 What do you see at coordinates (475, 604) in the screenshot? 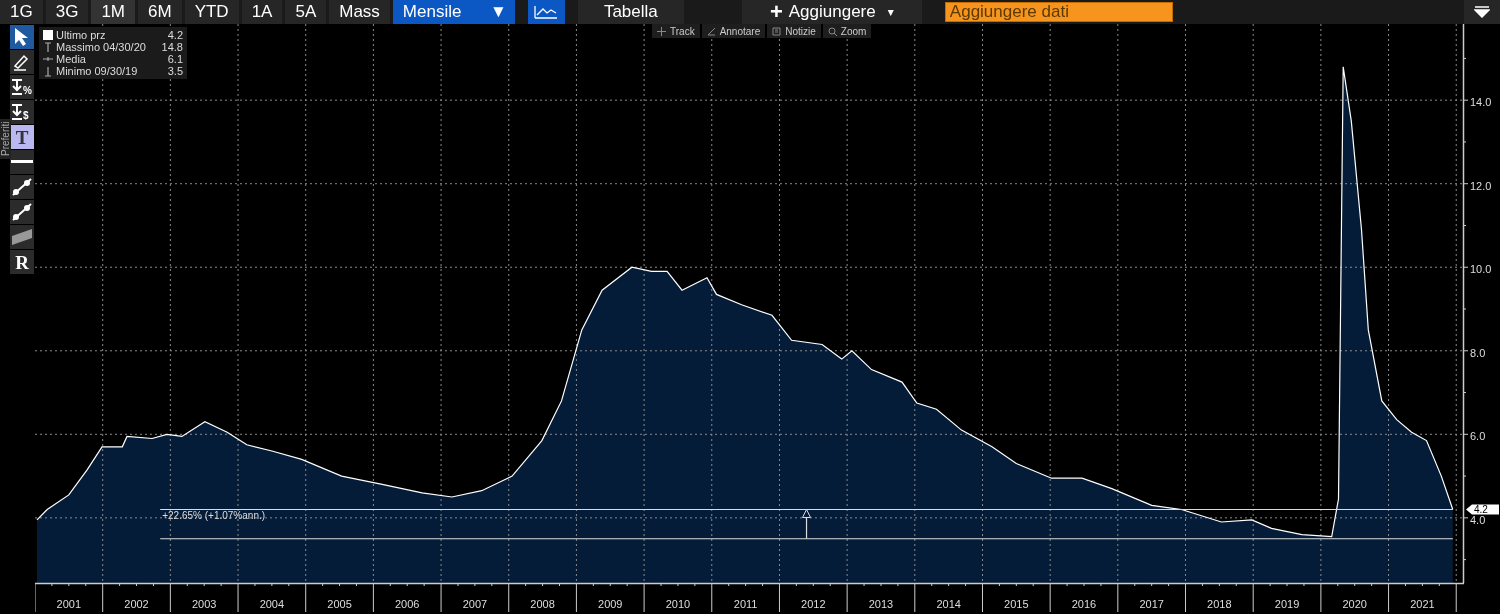
I see `x-tick-label: 2007` at bounding box center [475, 604].